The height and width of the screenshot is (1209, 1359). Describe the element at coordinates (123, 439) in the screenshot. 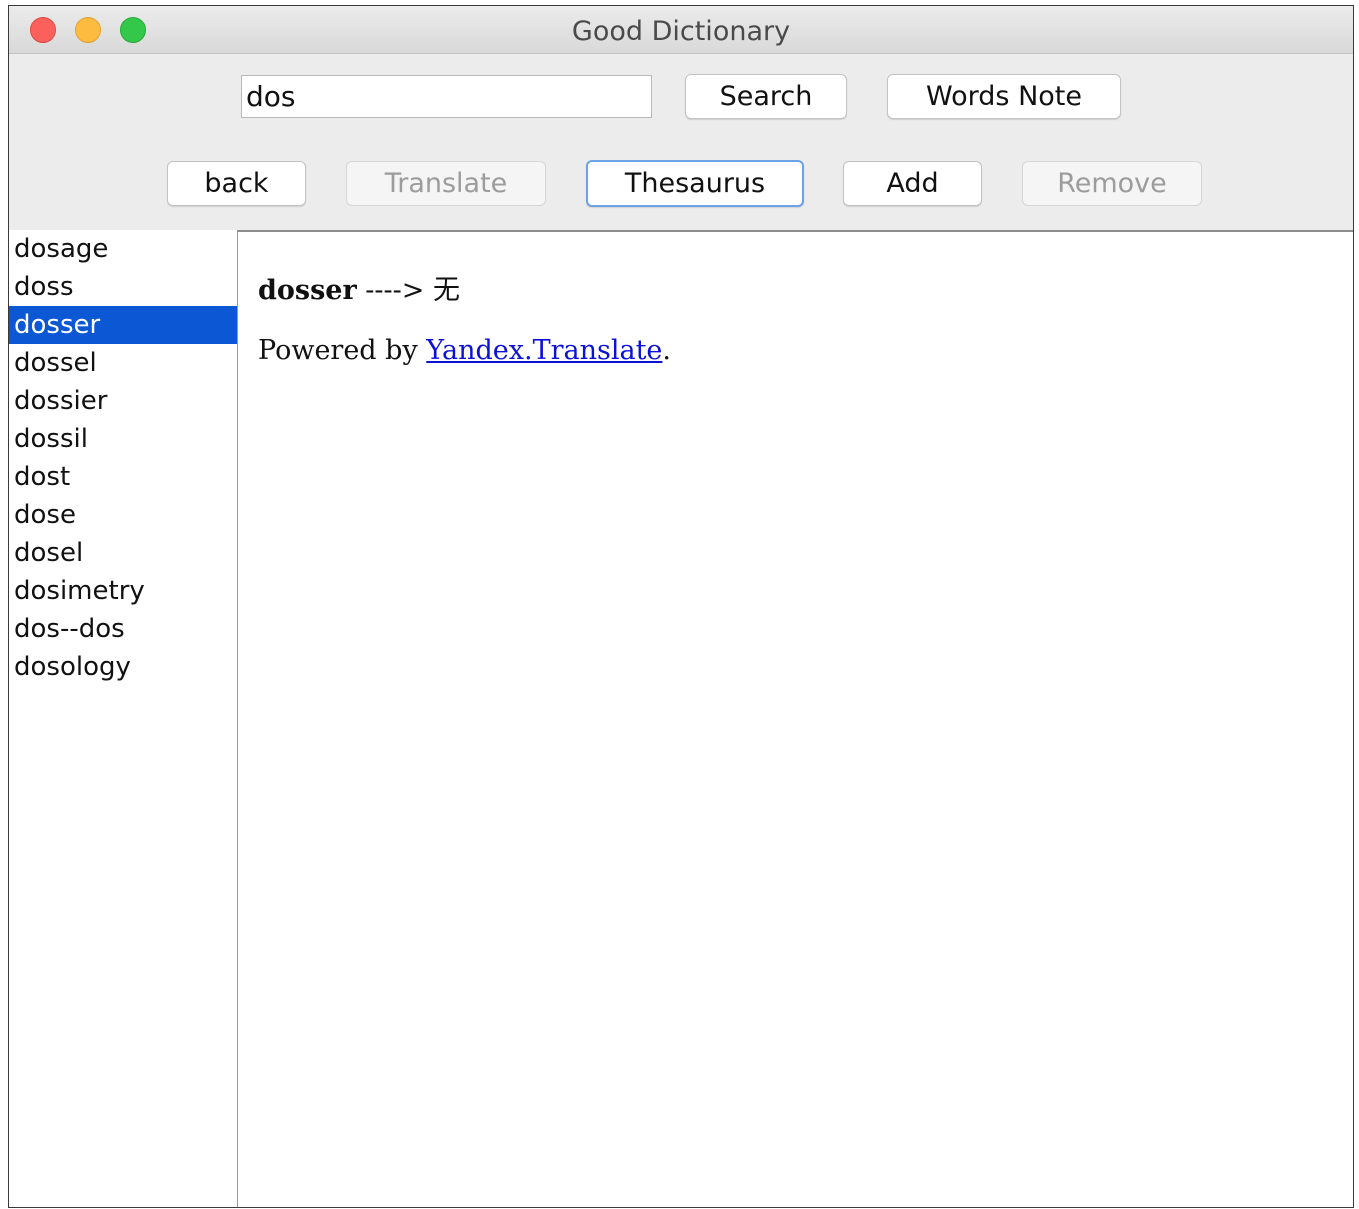

I see `word-list-item: dossil` at that location.